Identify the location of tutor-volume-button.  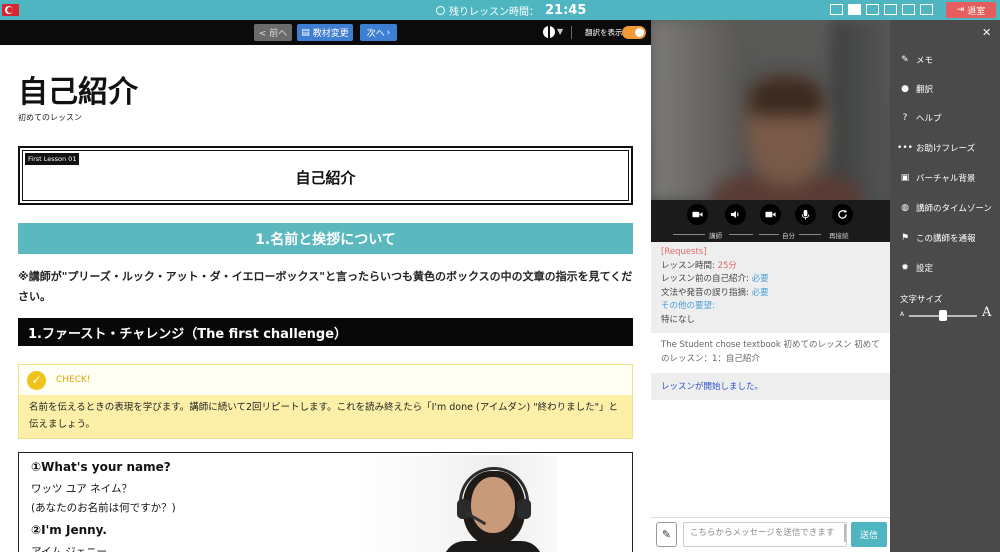
(735, 214).